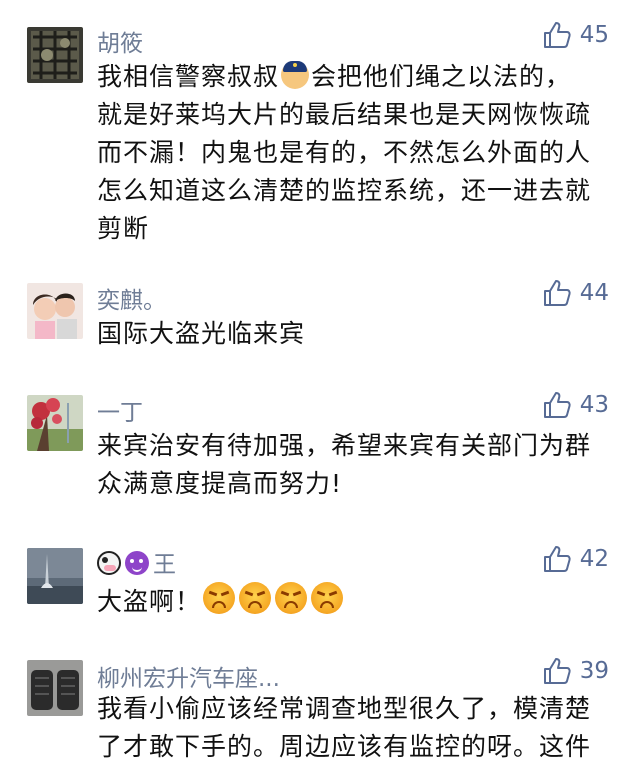 This screenshot has height=762, width=639. Describe the element at coordinates (120, 41) in the screenshot. I see `commenter-name: 胡筱` at that location.